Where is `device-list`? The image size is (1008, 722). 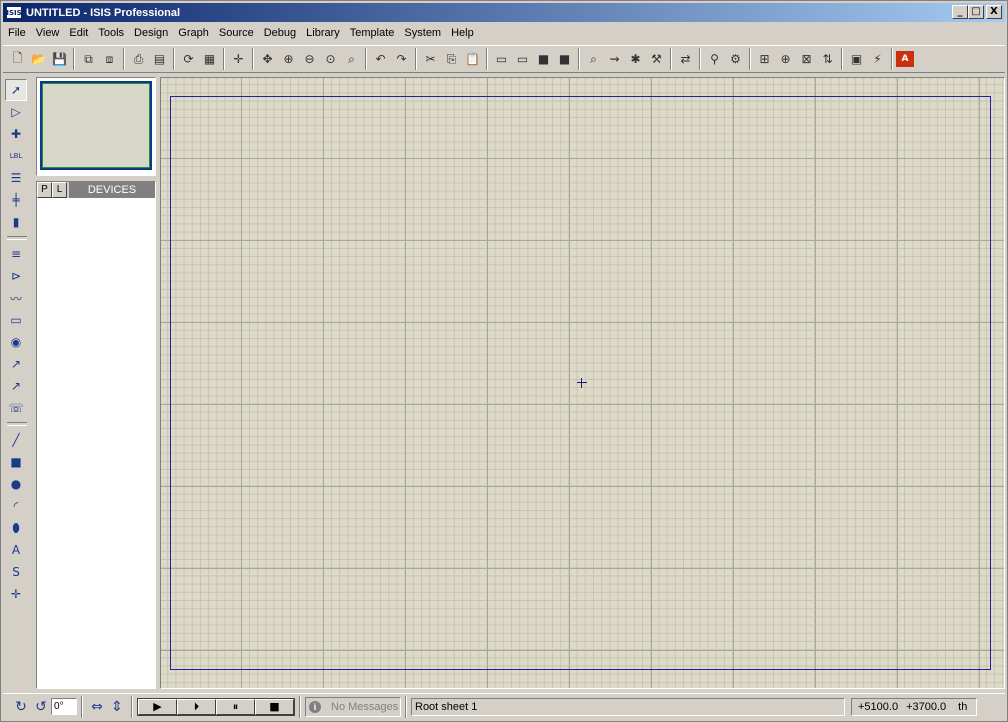 device-list is located at coordinates (96, 443).